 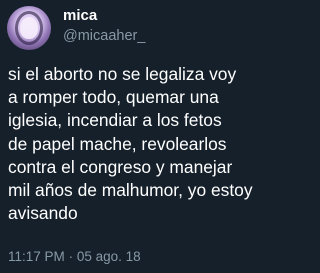 I want to click on avatar, so click(x=29, y=28).